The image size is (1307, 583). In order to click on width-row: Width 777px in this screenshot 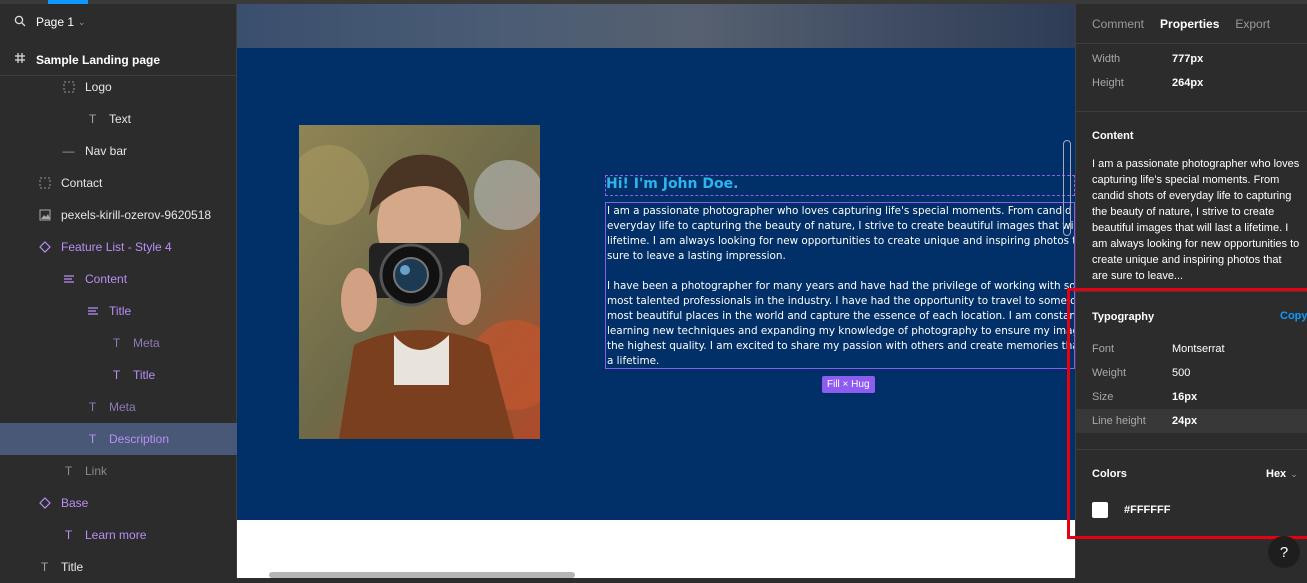, I will do `click(1192, 59)`.